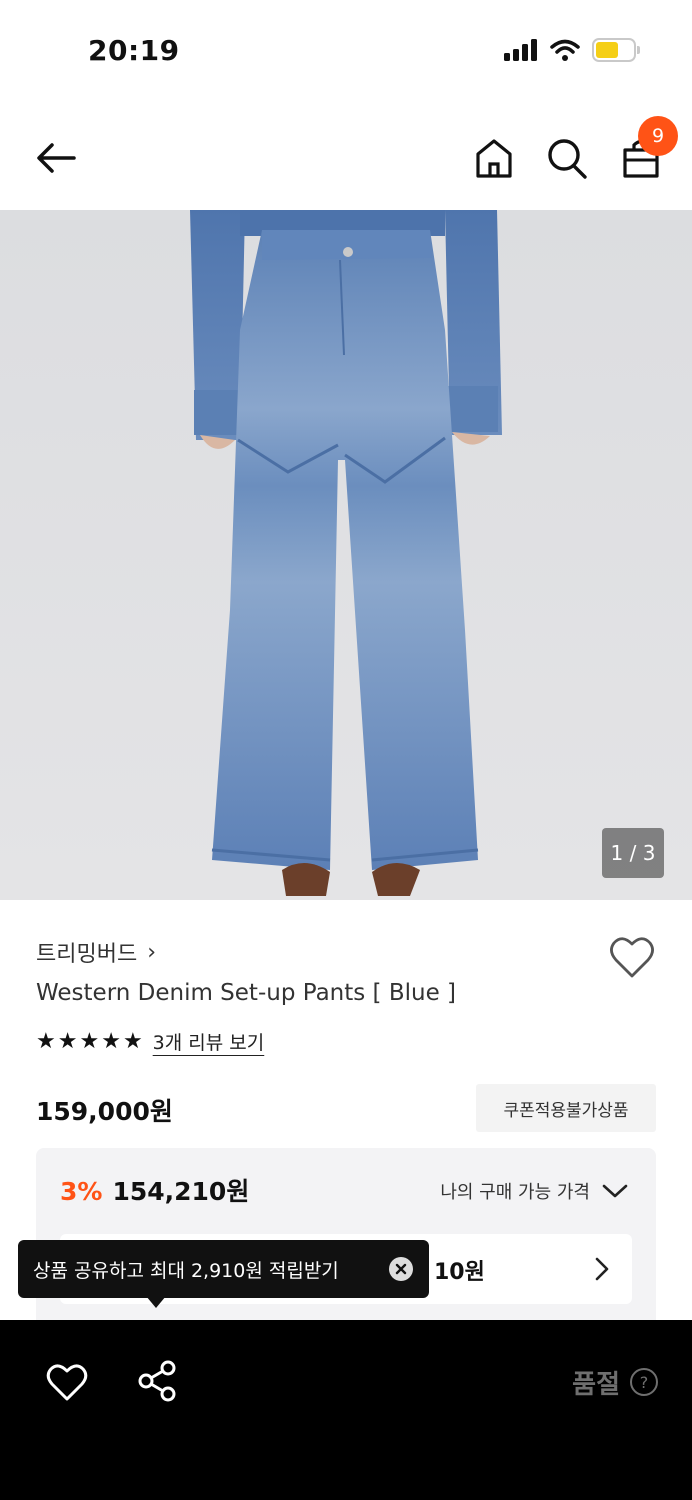 The width and height of the screenshot is (692, 1500). Describe the element at coordinates (616, 50) in the screenshot. I see `battery-icon` at that location.